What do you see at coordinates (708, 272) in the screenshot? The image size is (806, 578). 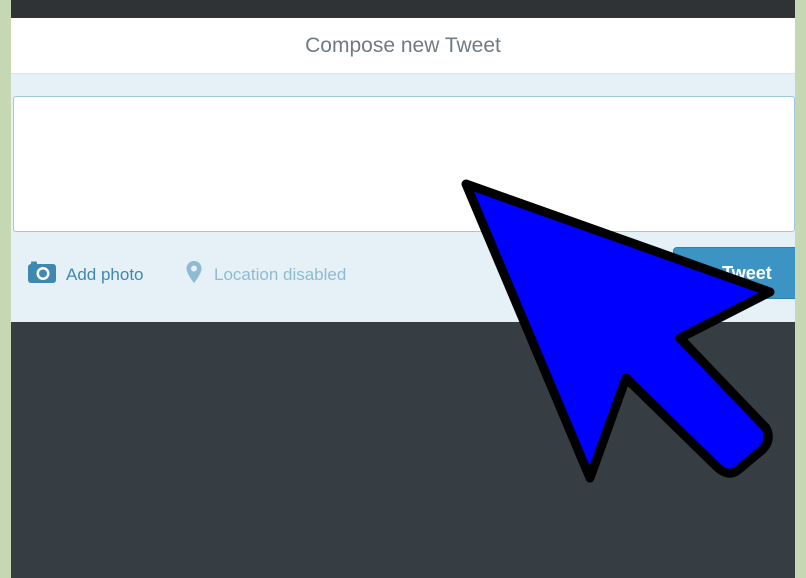 I see `quill-icon: ✎` at bounding box center [708, 272].